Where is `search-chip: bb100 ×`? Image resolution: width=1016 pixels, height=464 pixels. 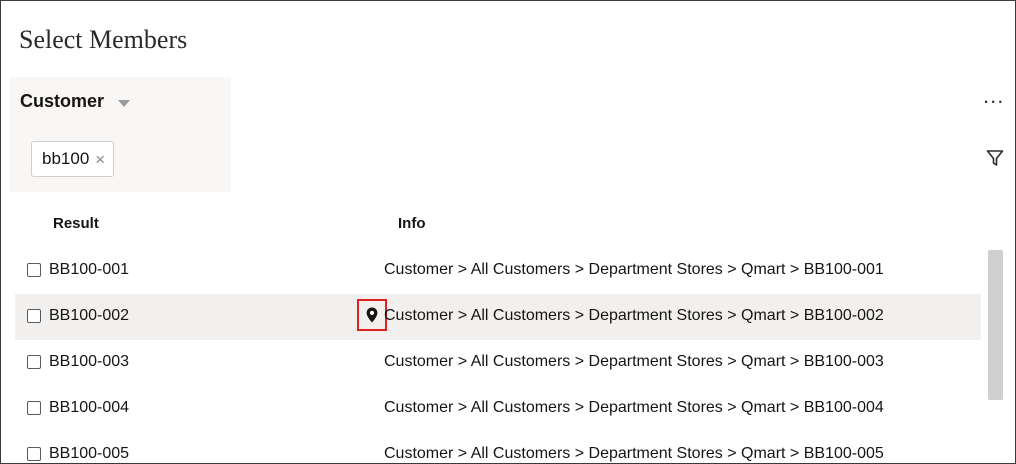
search-chip: bb100 × is located at coordinates (73, 159).